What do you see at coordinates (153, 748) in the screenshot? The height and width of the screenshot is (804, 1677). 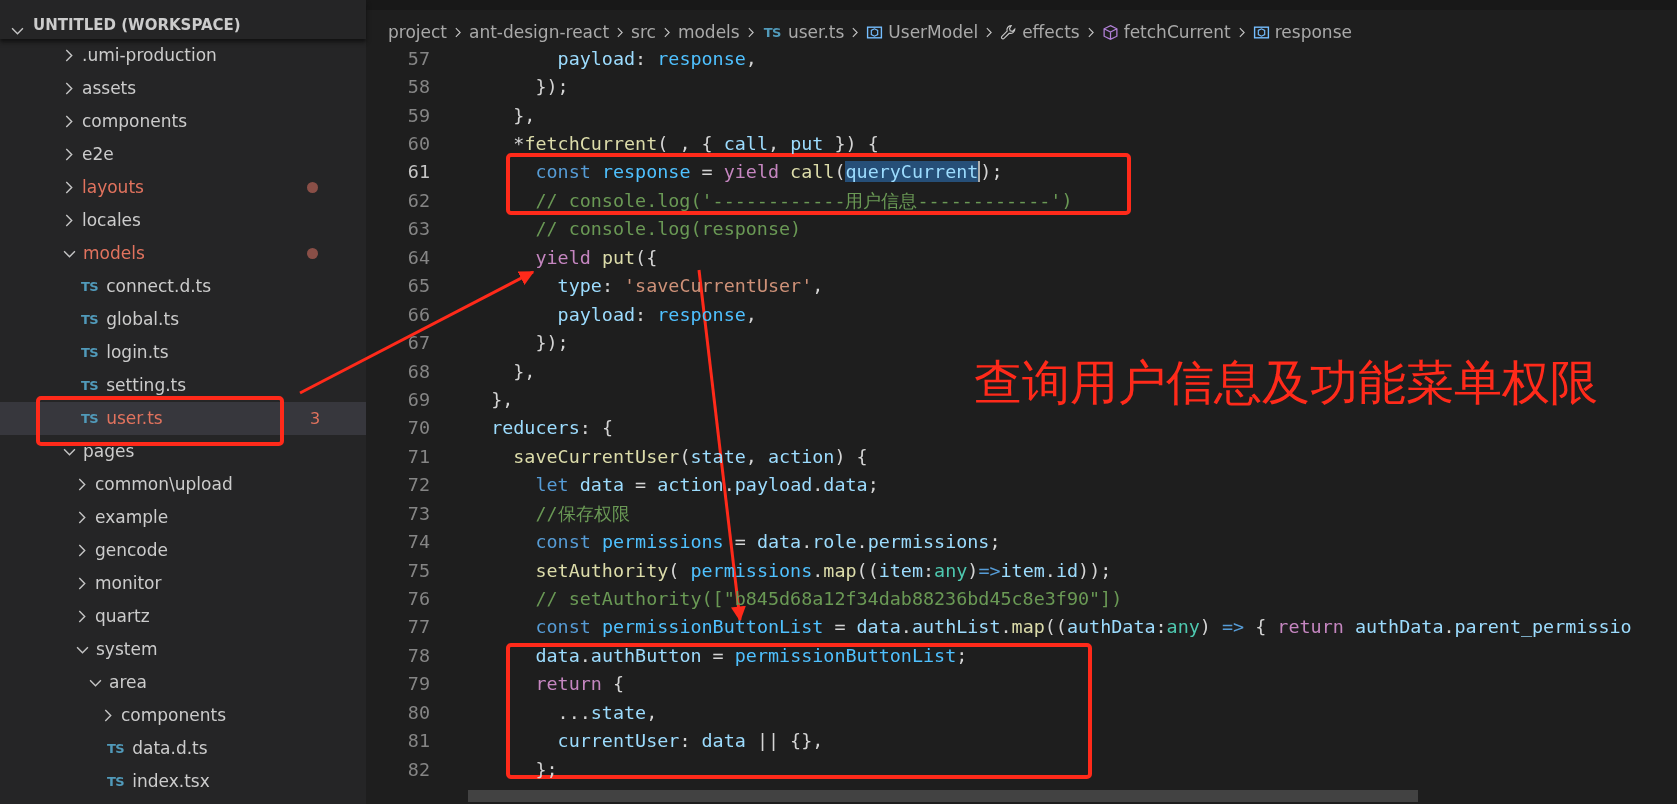 I see `tree-item: TS data.d.ts` at bounding box center [153, 748].